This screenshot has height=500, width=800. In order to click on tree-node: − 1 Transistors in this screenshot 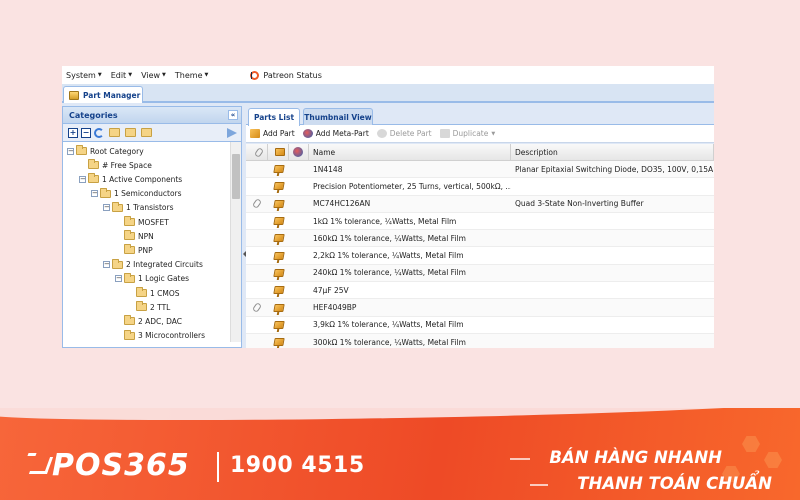, I will do `click(138, 208)`.